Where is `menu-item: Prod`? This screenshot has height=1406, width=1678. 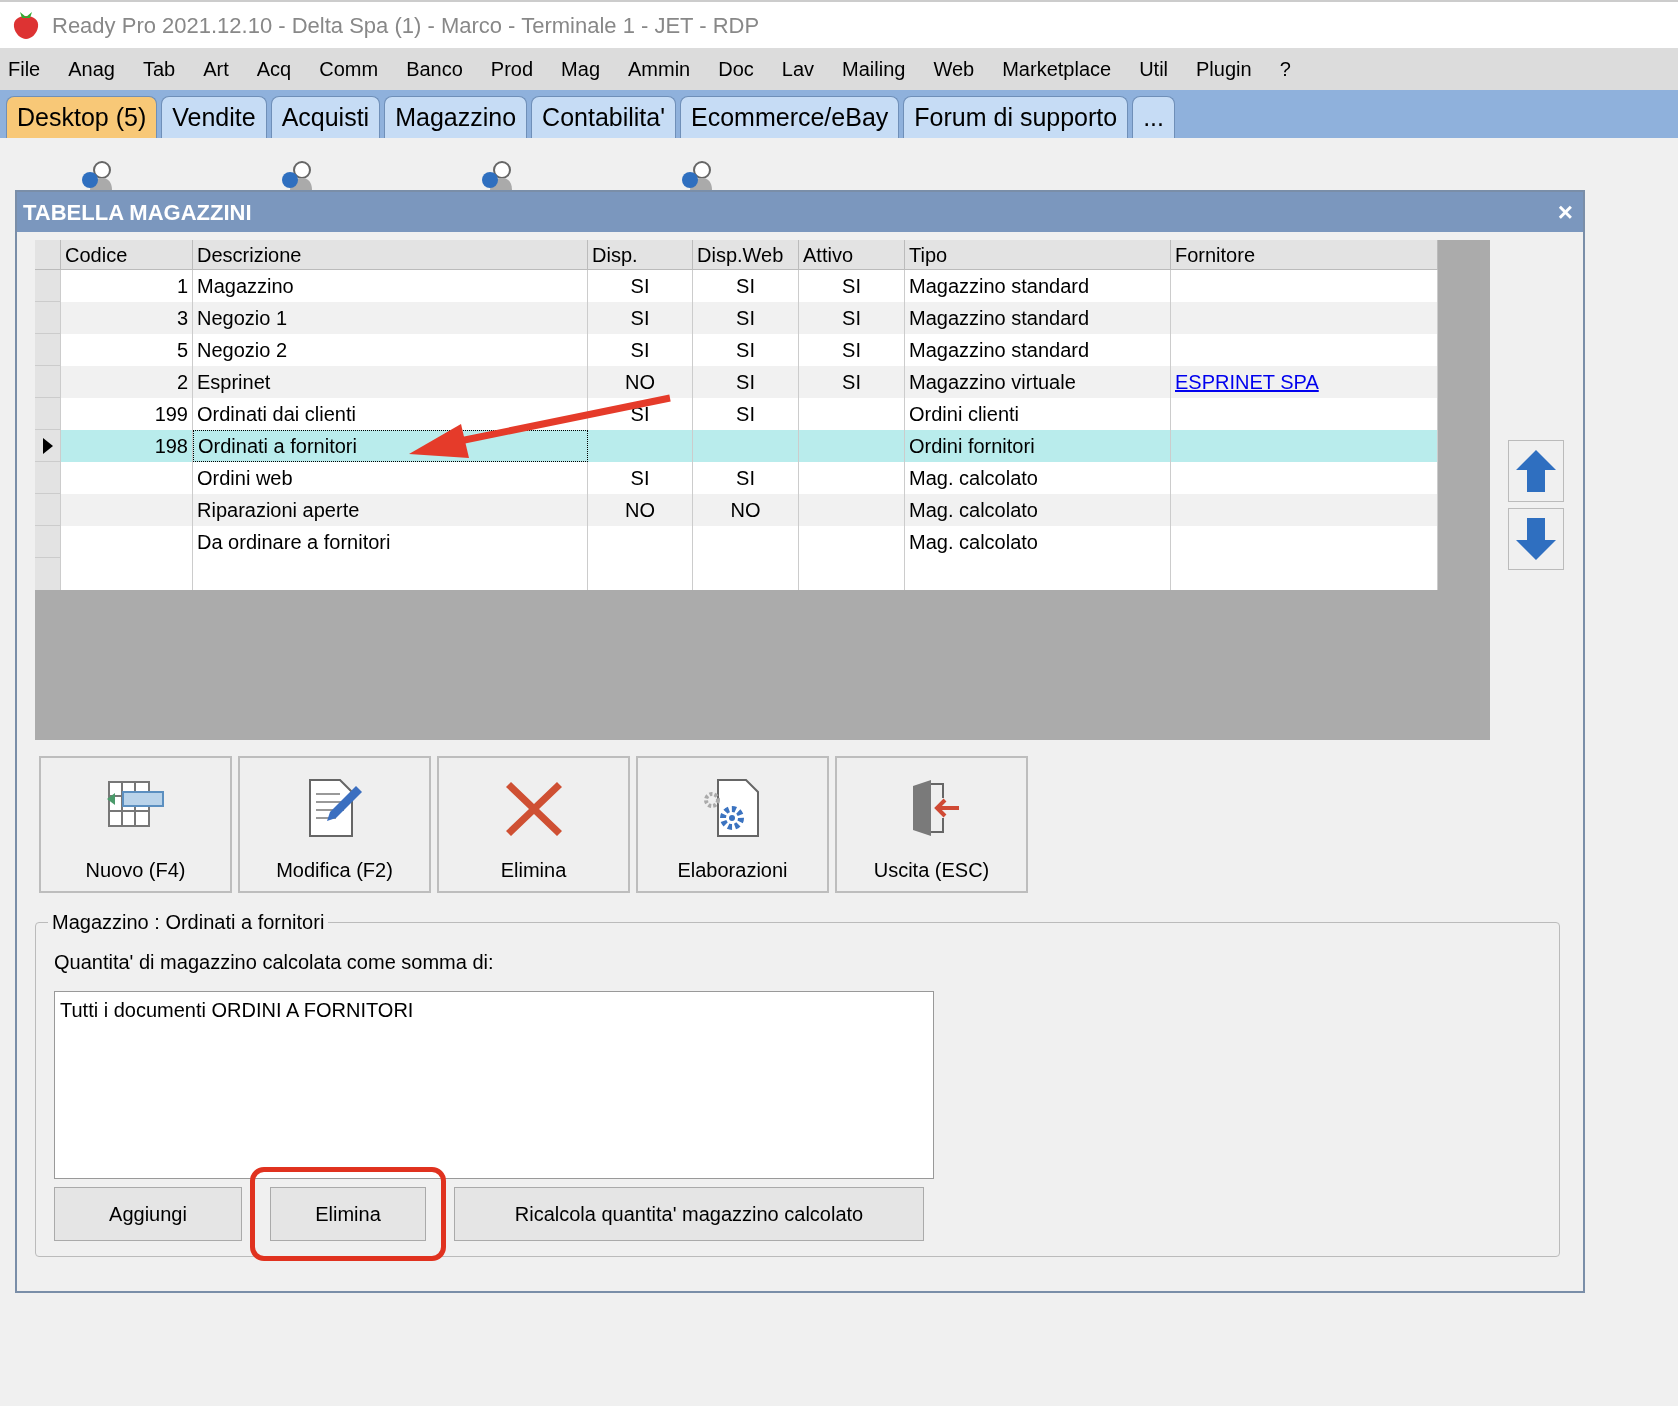 menu-item: Prod is located at coordinates (512, 69).